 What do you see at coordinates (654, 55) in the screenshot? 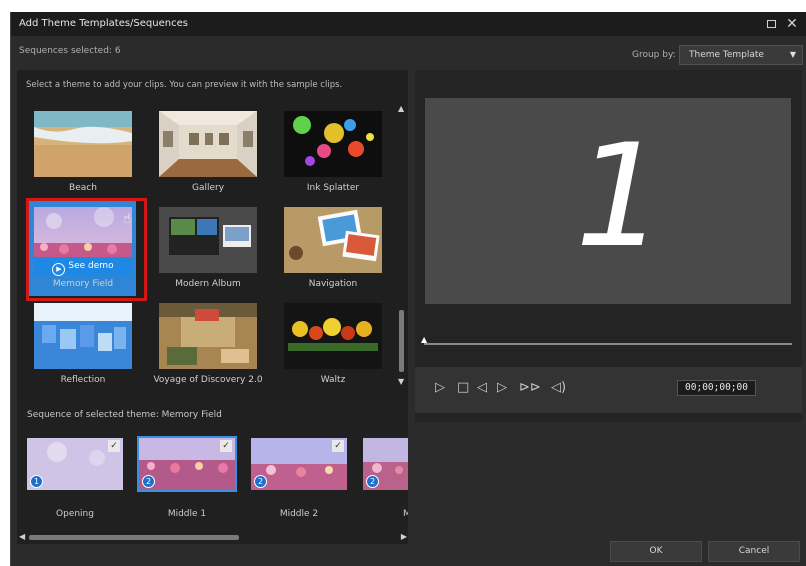
I see `group-by-label: Group by:` at bounding box center [654, 55].